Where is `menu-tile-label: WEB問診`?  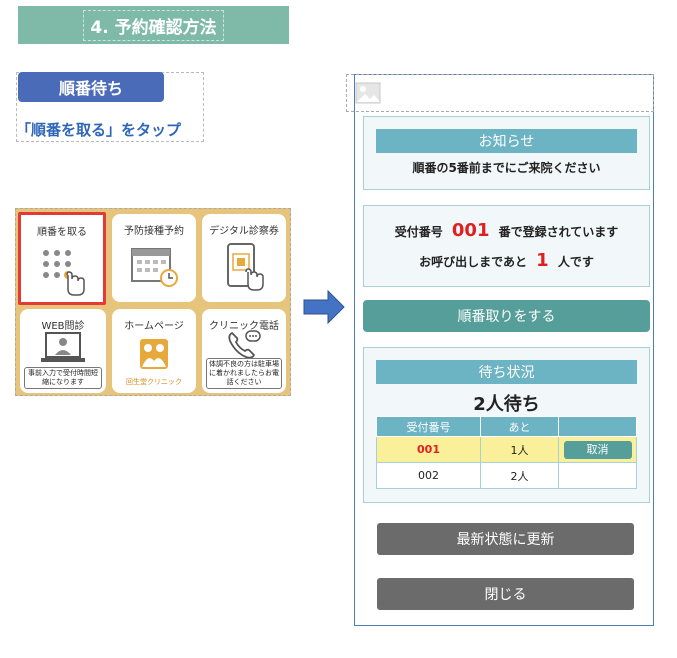
menu-tile-label: WEB問診 is located at coordinates (63, 326).